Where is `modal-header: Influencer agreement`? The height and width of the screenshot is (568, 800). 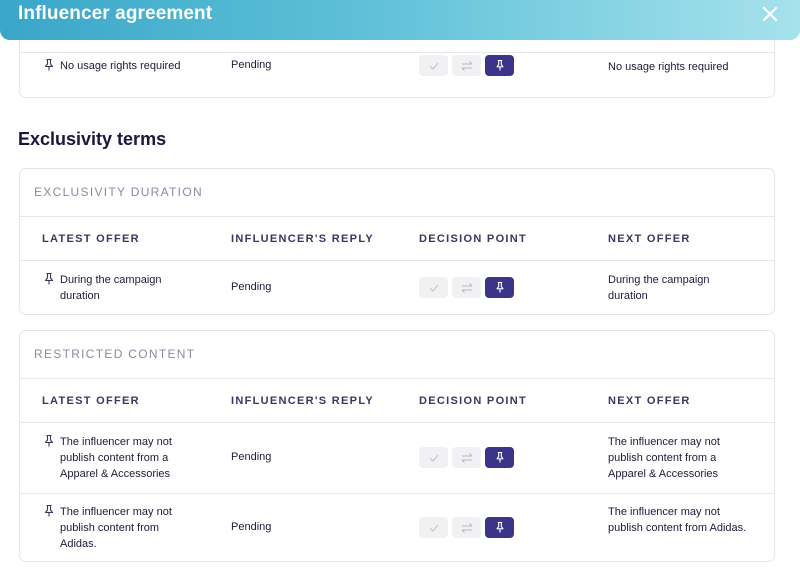
modal-header: Influencer agreement is located at coordinates (400, 20).